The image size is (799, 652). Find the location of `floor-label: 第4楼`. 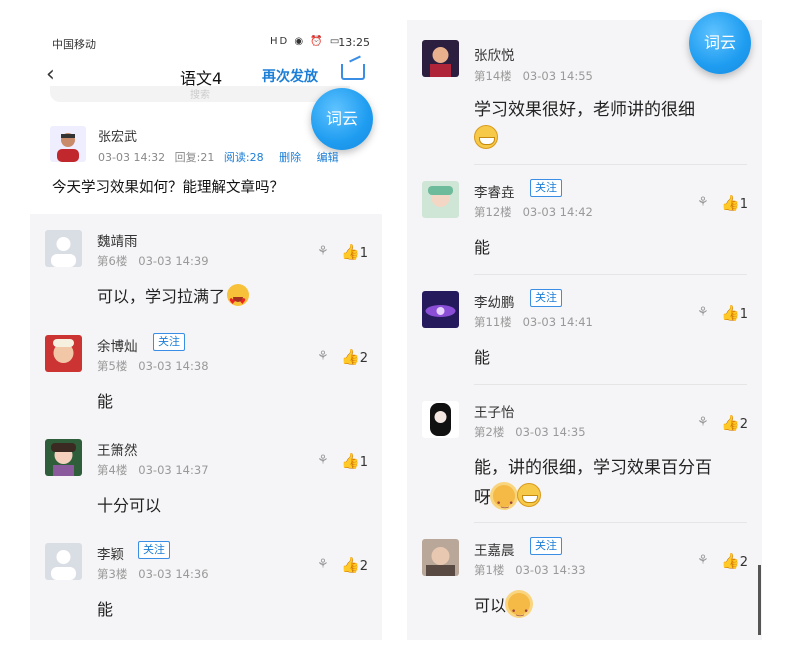

floor-label: 第4楼 is located at coordinates (112, 470).